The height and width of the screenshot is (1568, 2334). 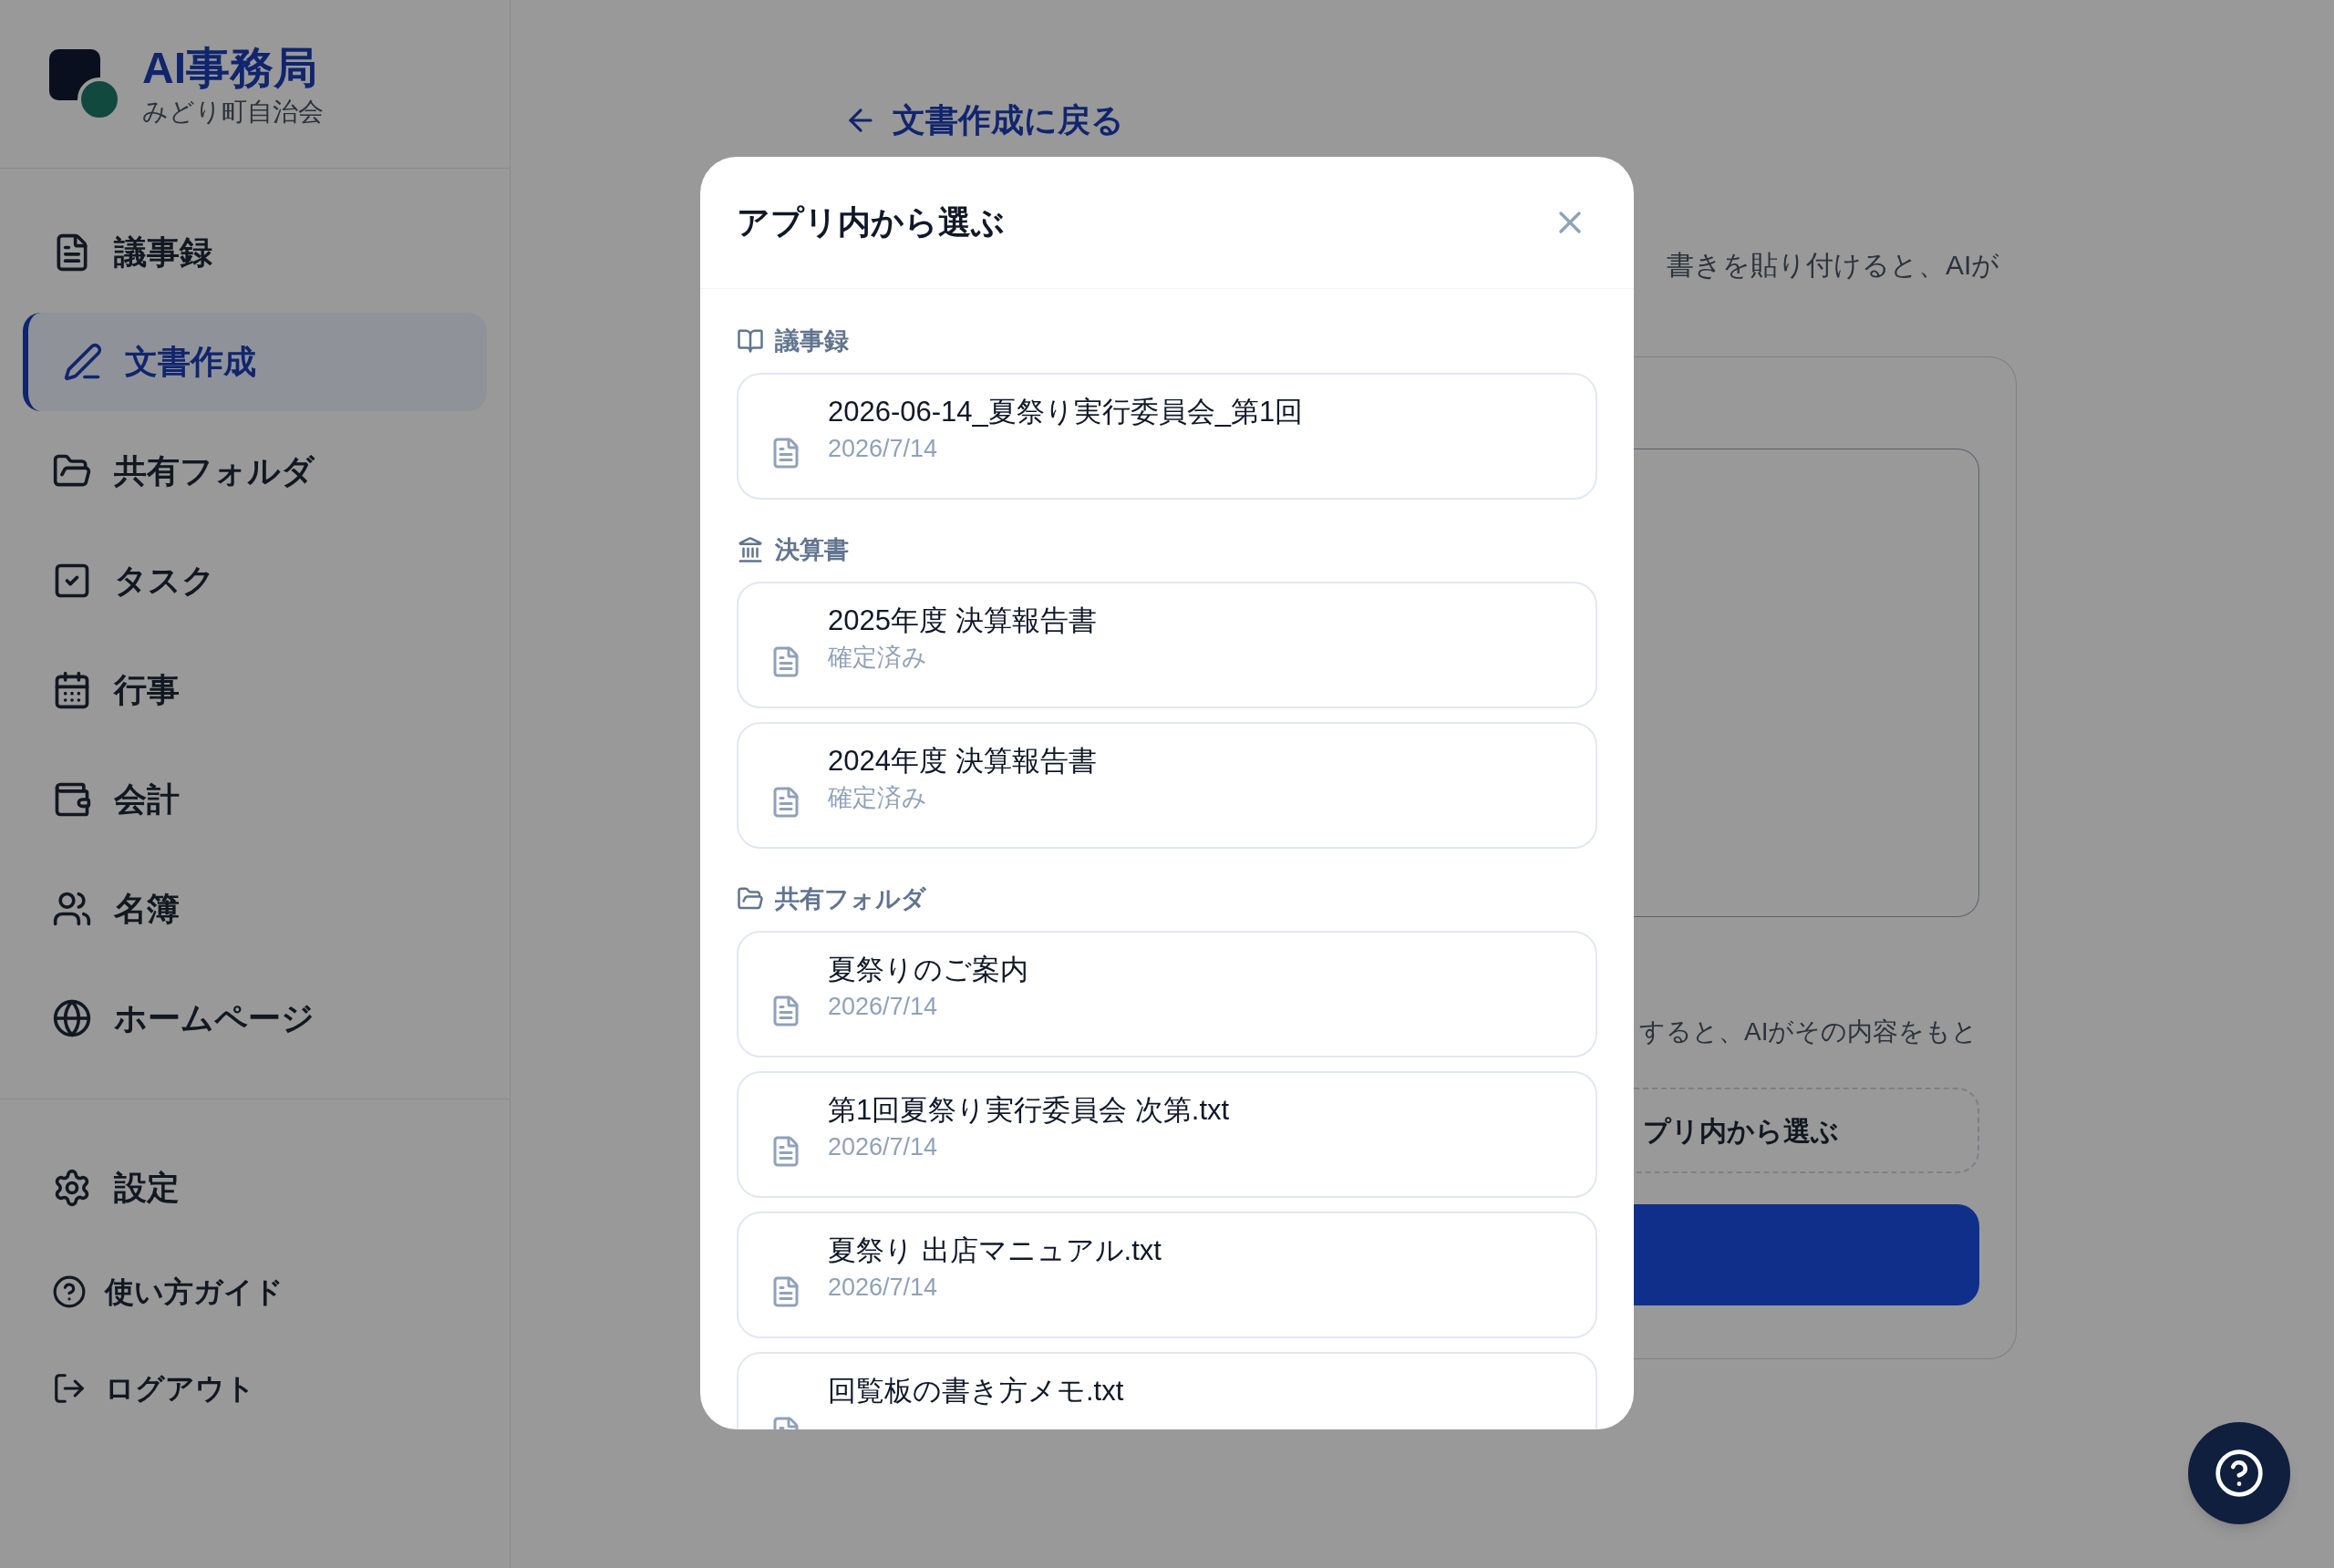 What do you see at coordinates (1834, 265) in the screenshot?
I see `intro-text: 書きを貼り付けると、AIが` at bounding box center [1834, 265].